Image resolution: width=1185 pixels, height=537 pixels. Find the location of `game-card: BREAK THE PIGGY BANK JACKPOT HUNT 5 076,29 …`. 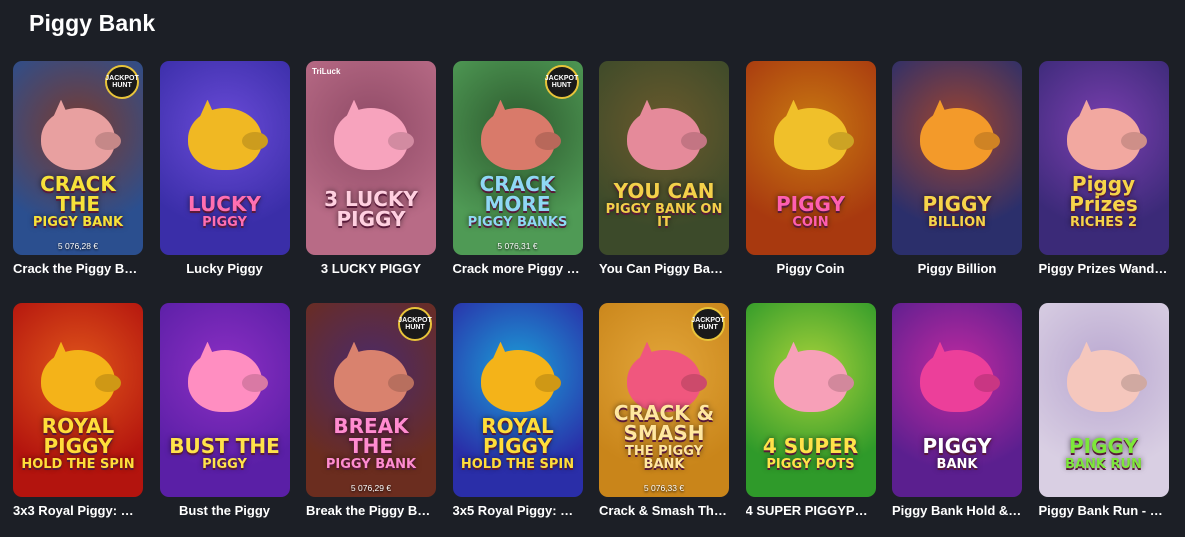

game-card: BREAK THE PIGGY BANK JACKPOT HUNT 5 076,29 … is located at coordinates (371, 412).